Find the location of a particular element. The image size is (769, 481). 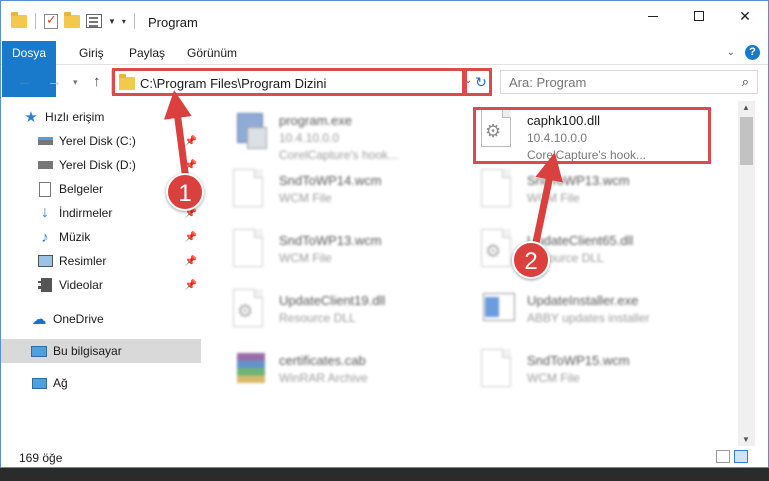

quick-access-toolbar: ▼ ▾ is located at coordinates (74, 20).